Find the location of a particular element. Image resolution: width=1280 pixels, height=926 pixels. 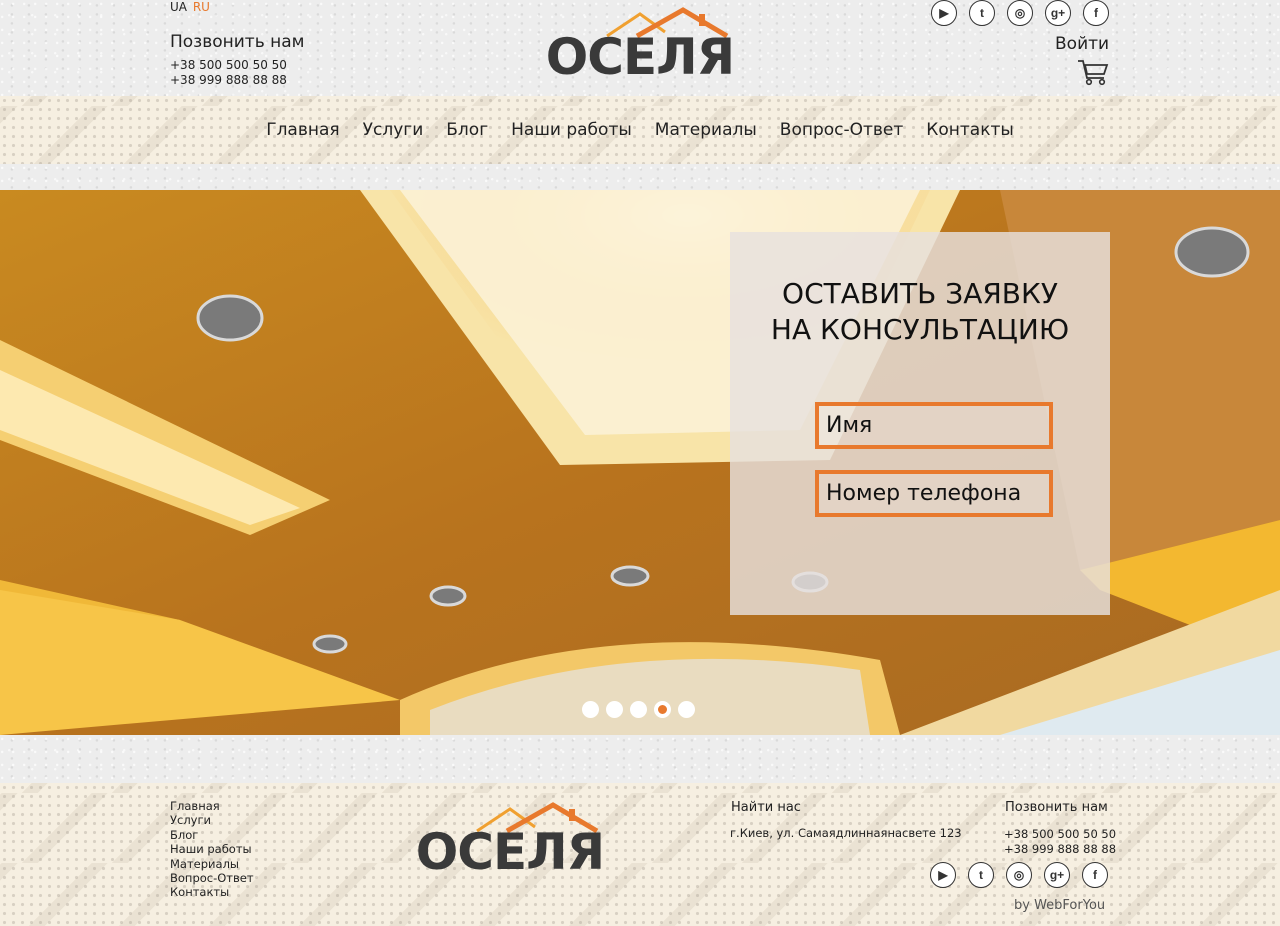

social-links: ▶ t ◎ g+ f is located at coordinates (1020, 13).